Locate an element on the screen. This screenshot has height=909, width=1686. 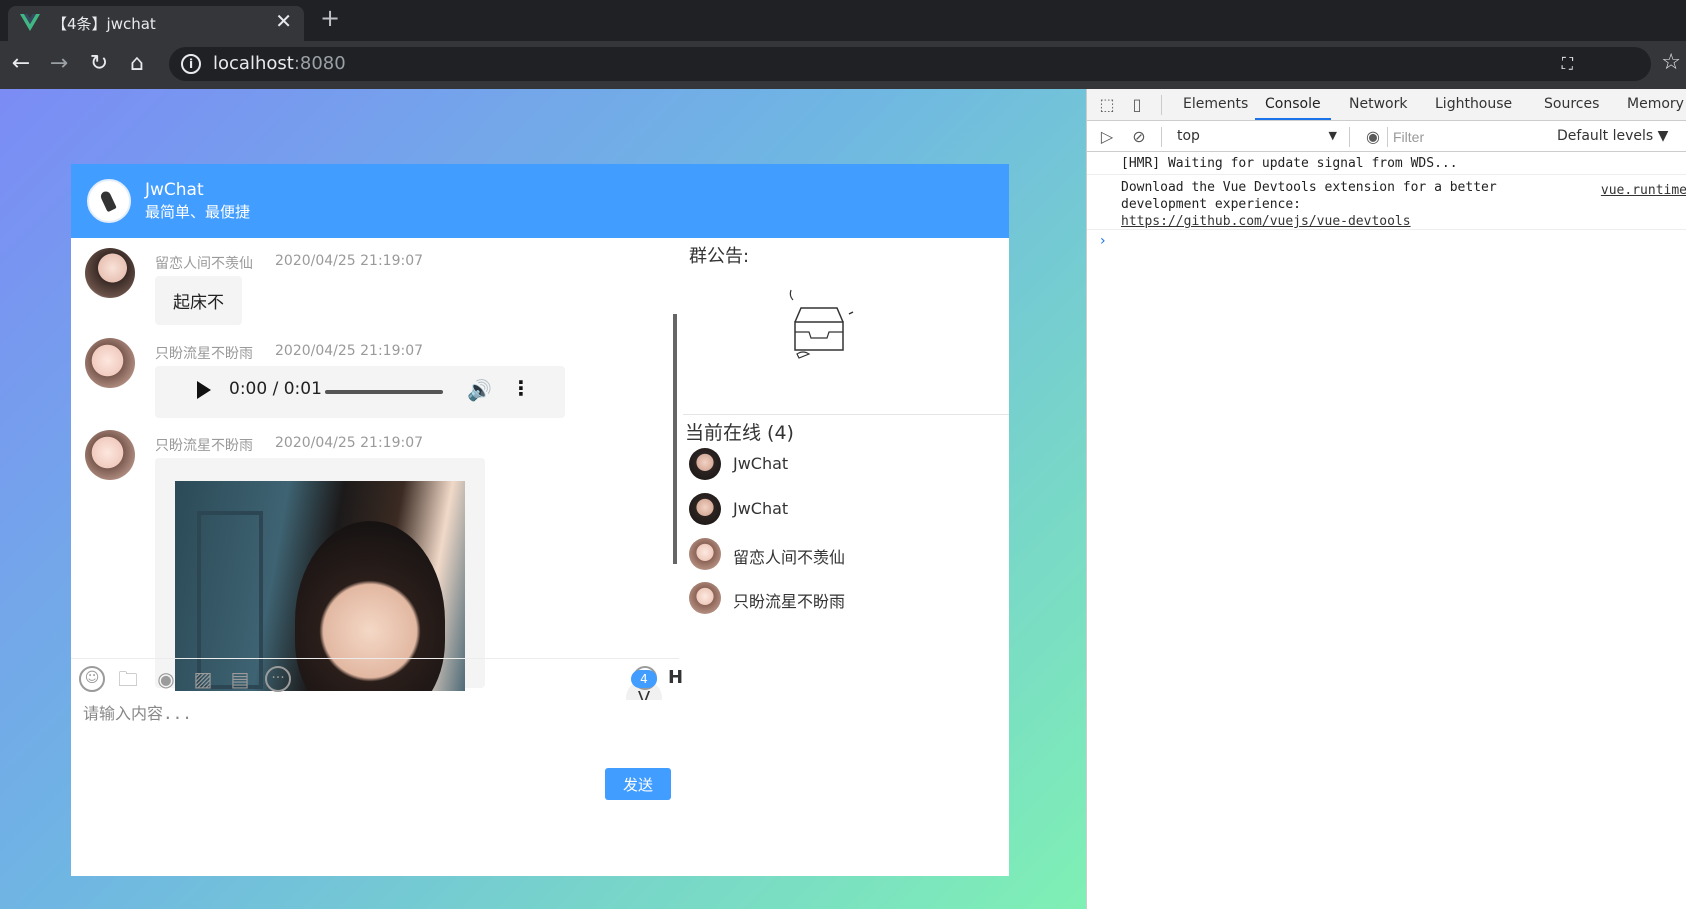
tab-console: Console is located at coordinates (1293, 104).